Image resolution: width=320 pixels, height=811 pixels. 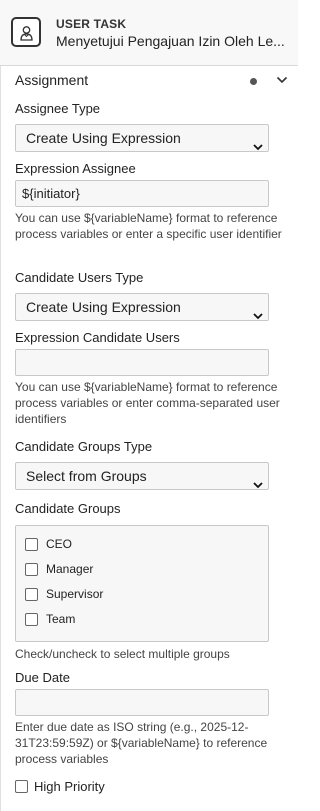 What do you see at coordinates (59, 544) in the screenshot?
I see `group-option-label: CEO` at bounding box center [59, 544].